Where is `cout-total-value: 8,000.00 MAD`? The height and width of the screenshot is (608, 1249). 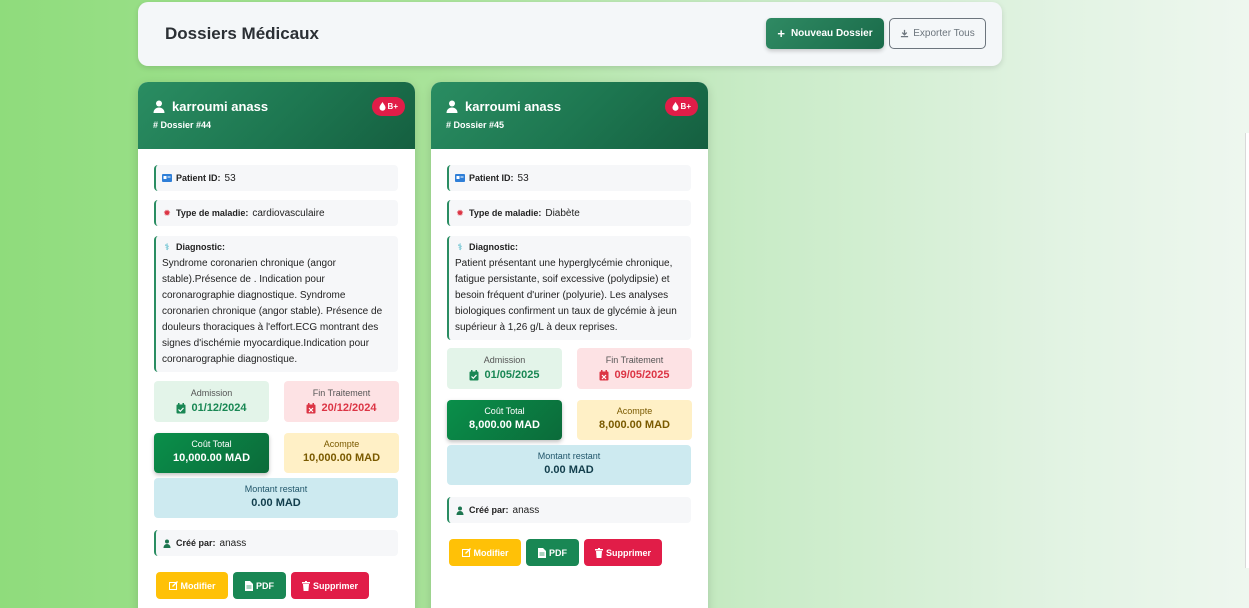
cout-total-value: 8,000.00 MAD is located at coordinates (504, 425).